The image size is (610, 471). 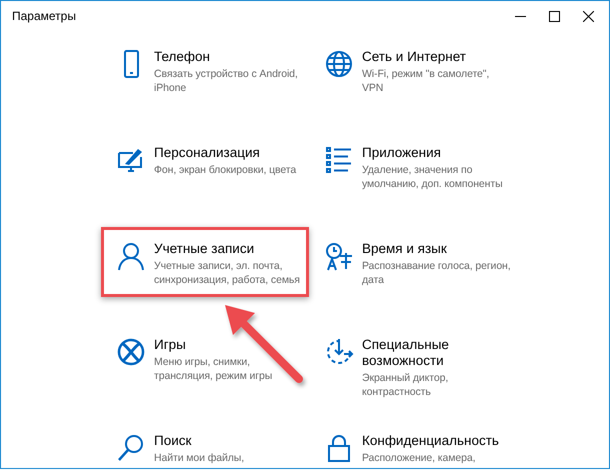 I want to click on search-icon, so click(x=131, y=448).